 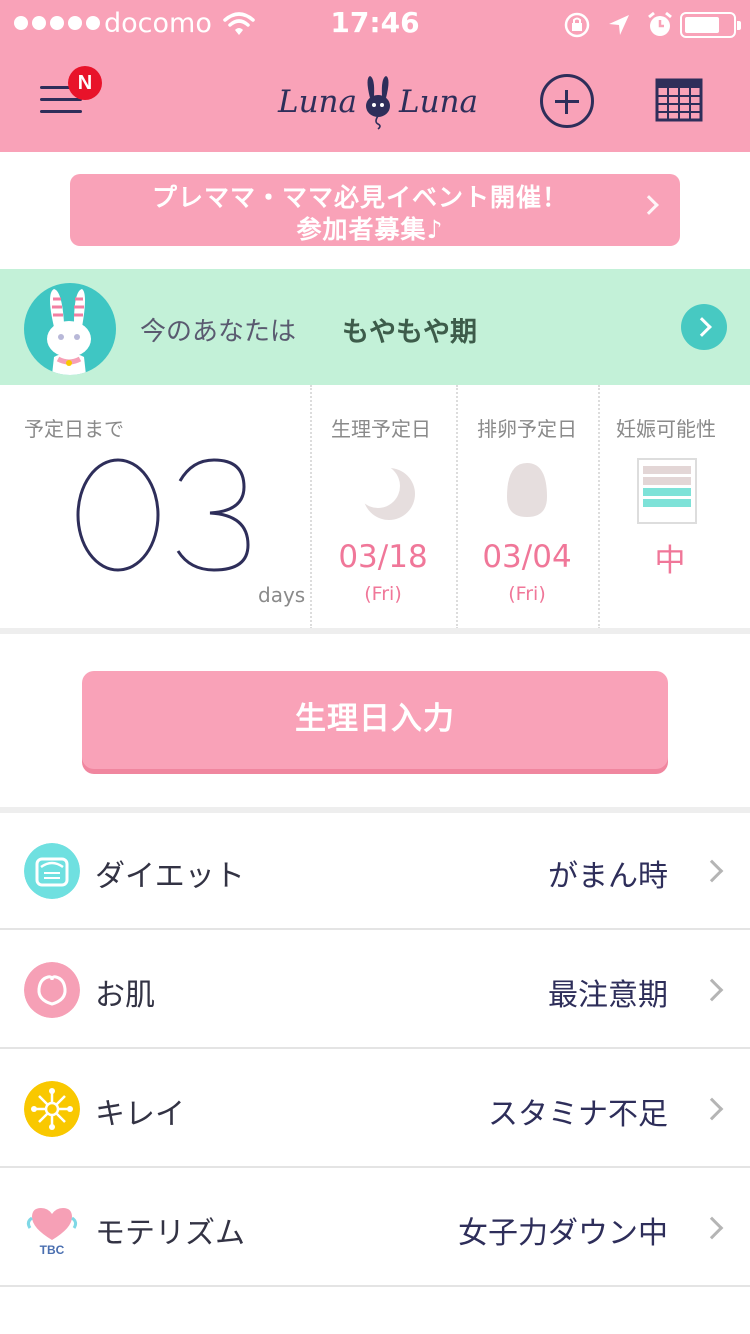 I want to click on phase-value: もやもや期, so click(x=409, y=332).